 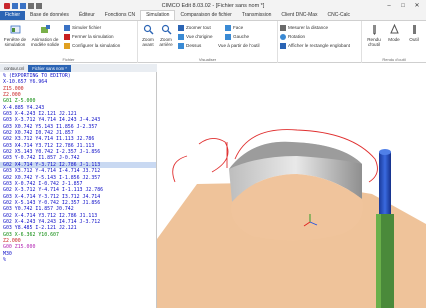 What do you see at coordinates (389, 6) in the screenshot?
I see `minimize-button: –` at bounding box center [389, 6].